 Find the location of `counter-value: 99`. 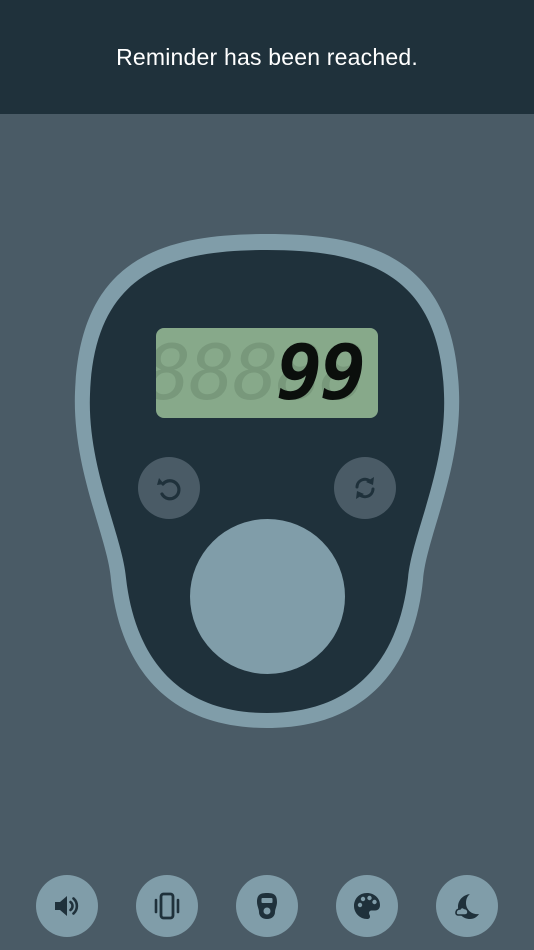

counter-value: 99 is located at coordinates (321, 372).